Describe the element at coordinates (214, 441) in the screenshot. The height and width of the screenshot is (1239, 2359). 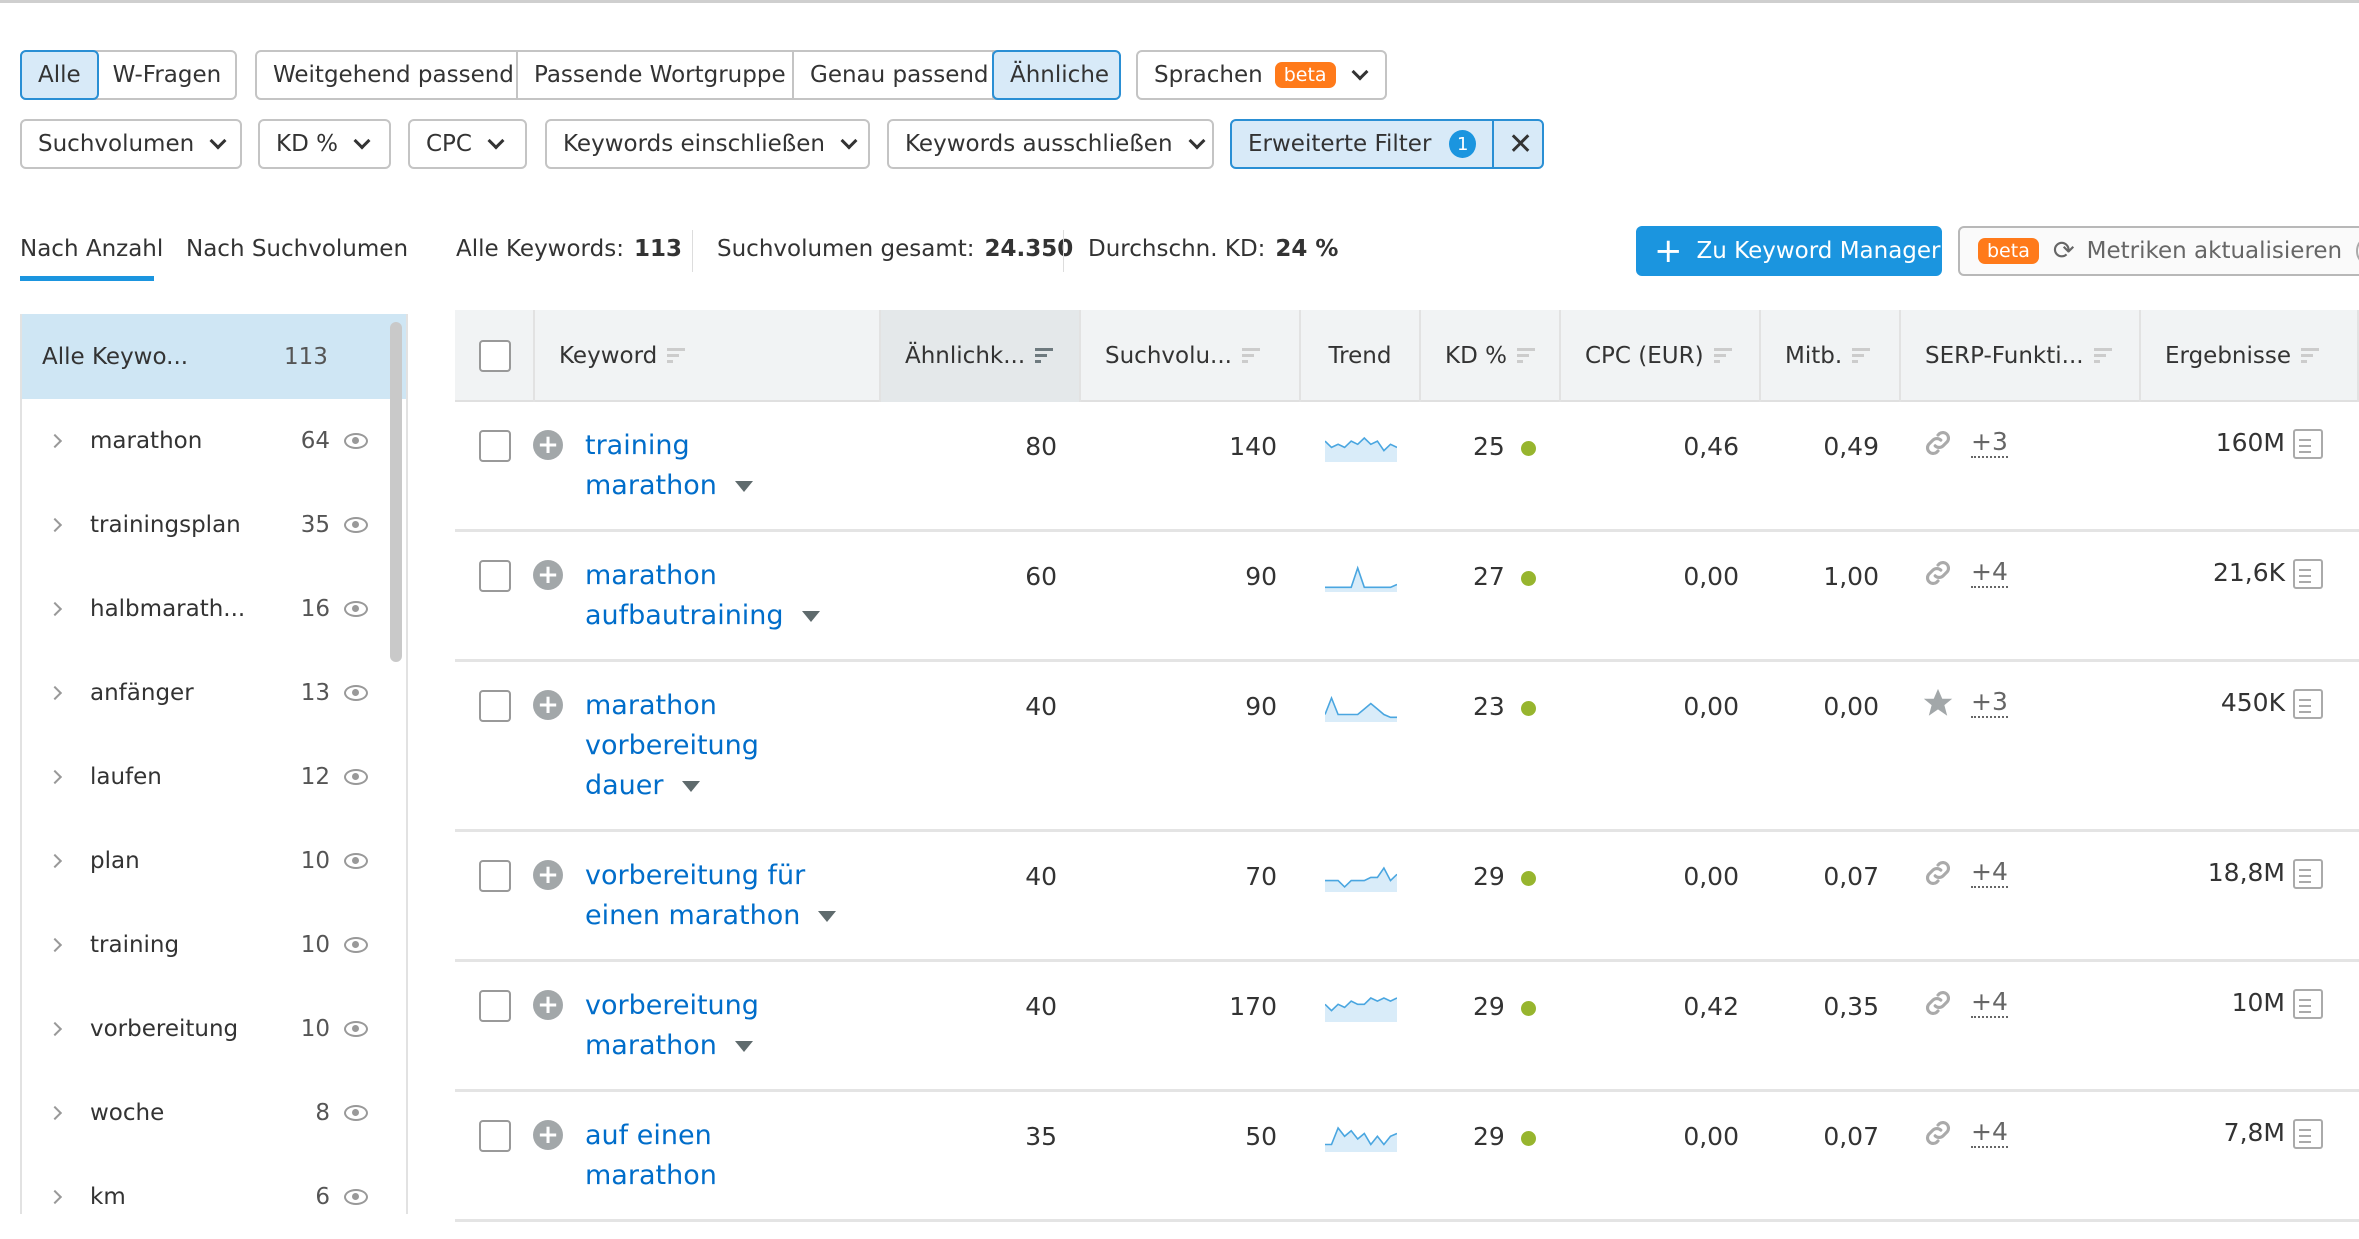
I see `sidebar-item: marathon 64` at that location.